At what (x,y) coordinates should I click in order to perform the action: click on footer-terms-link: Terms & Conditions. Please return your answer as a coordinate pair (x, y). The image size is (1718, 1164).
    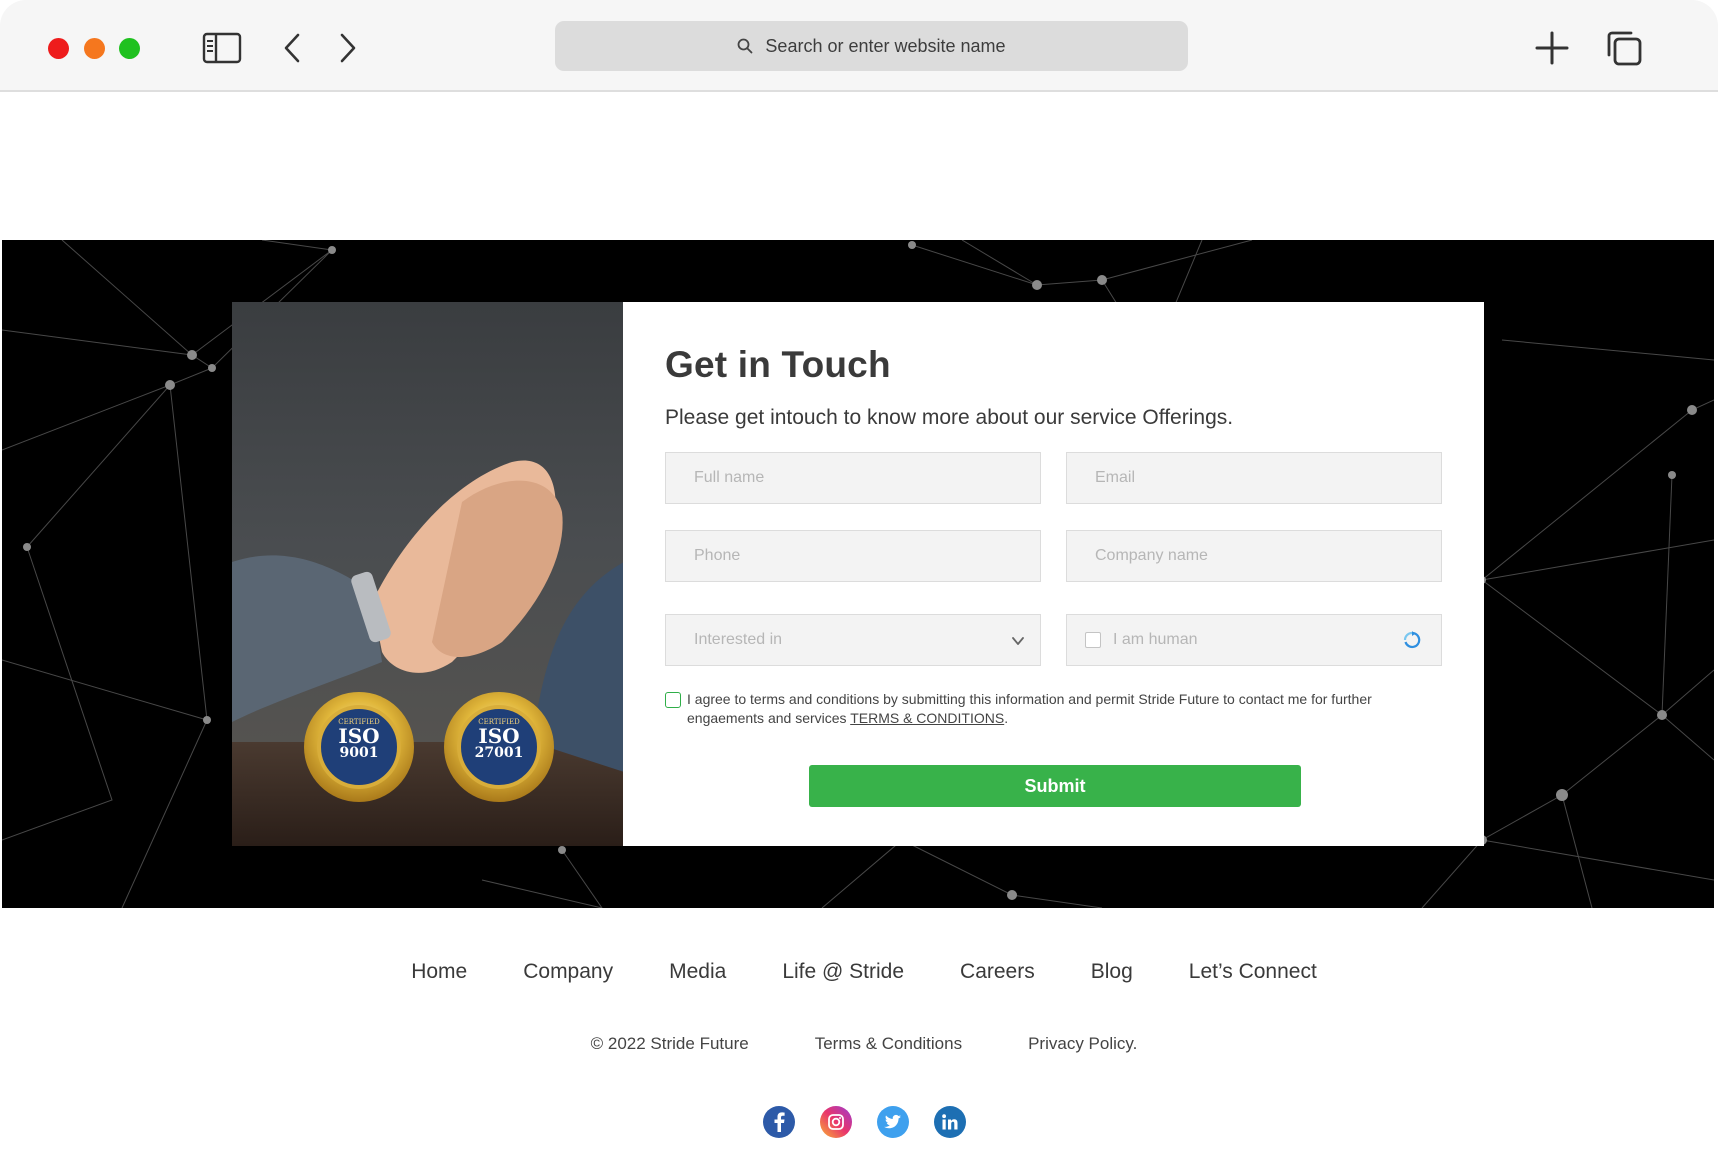
    Looking at the image, I should click on (888, 1044).